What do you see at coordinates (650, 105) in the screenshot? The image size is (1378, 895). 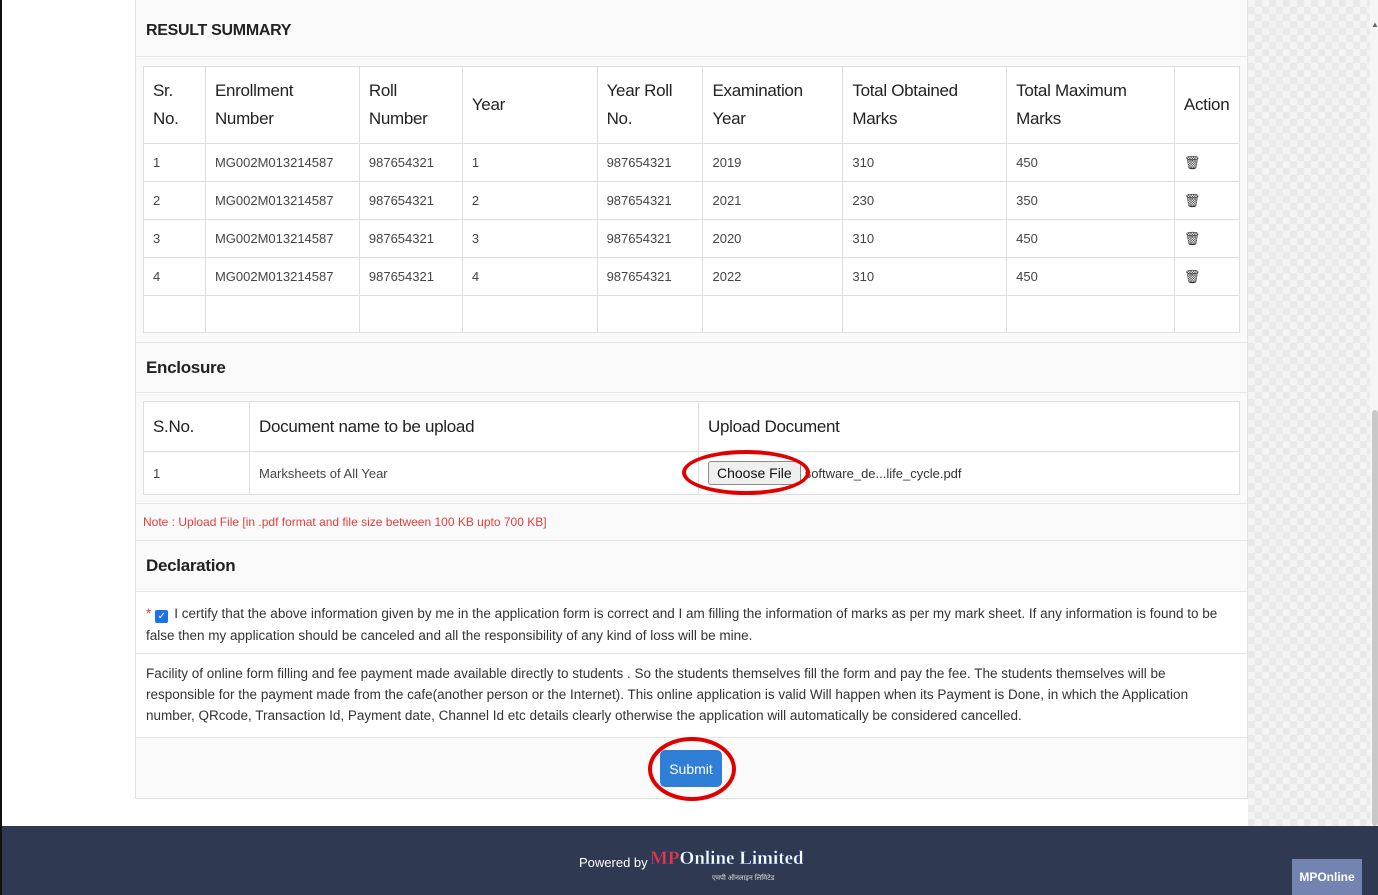 I see `col-year-roll-no: Year Roll No.` at bounding box center [650, 105].